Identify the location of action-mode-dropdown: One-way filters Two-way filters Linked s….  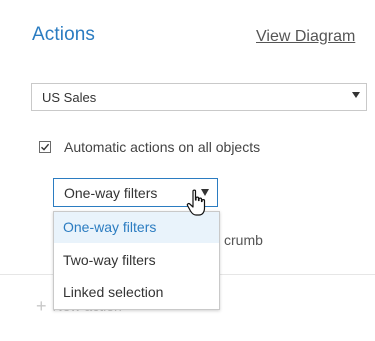
(136, 260).